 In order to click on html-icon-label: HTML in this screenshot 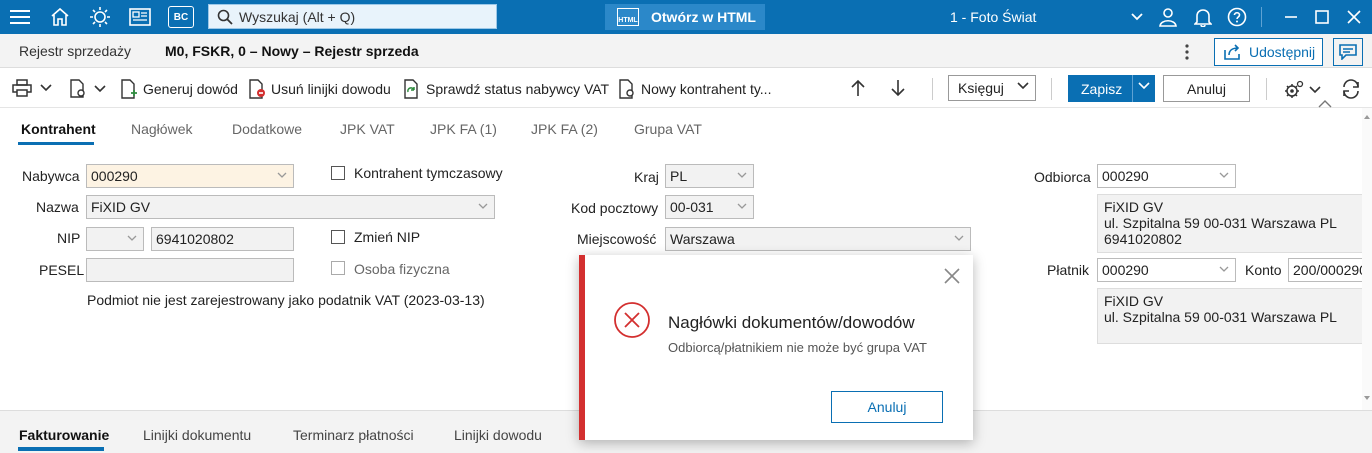, I will do `click(628, 20)`.